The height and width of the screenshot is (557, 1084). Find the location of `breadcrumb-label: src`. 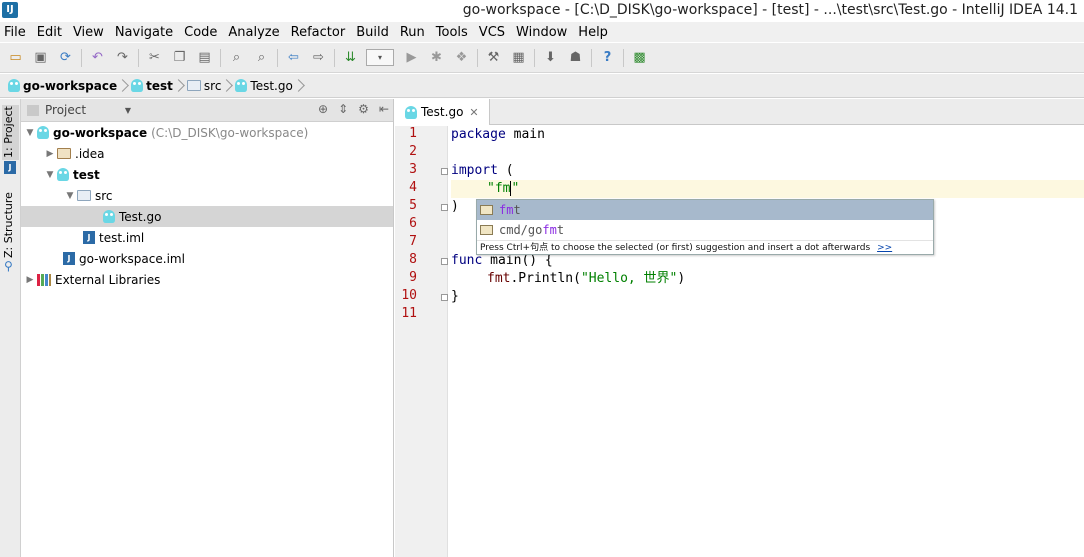

breadcrumb-label: src is located at coordinates (212, 85).